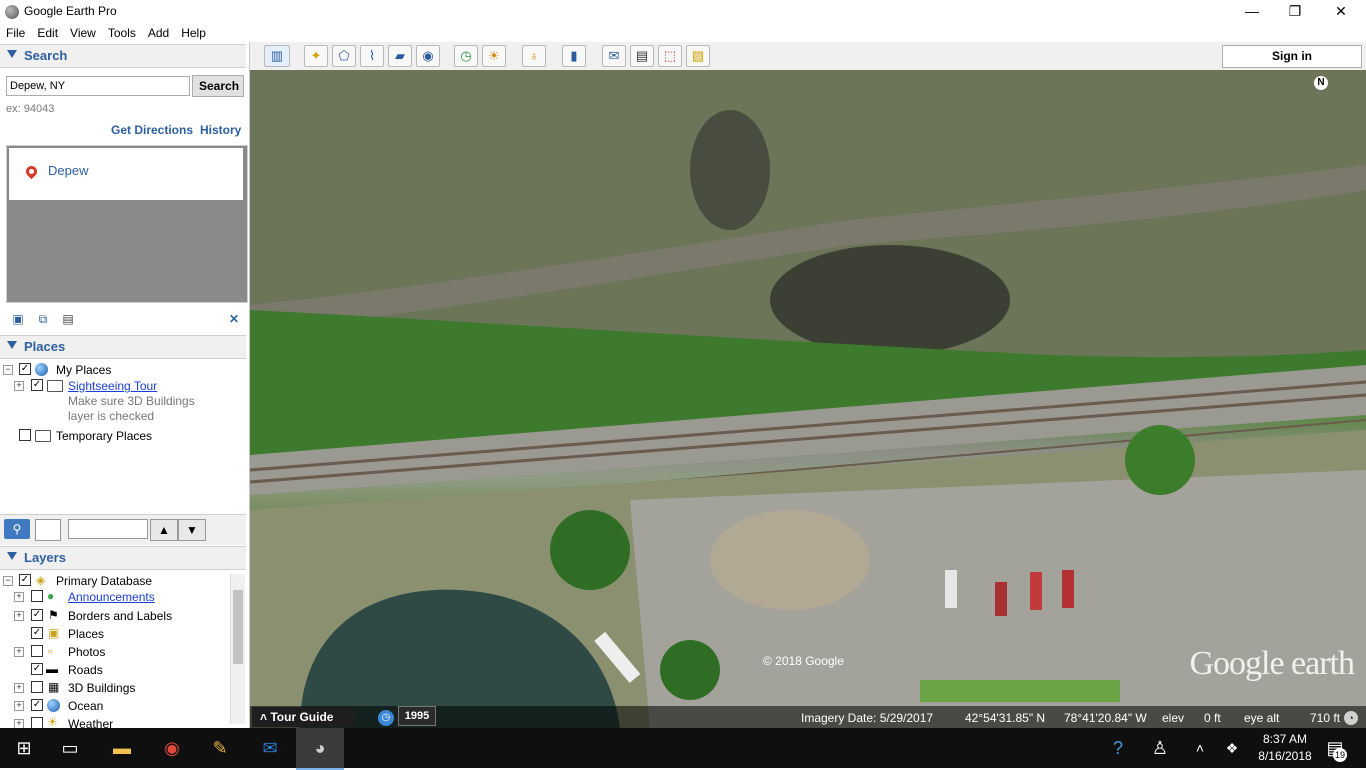 This screenshot has width=1366, height=770. What do you see at coordinates (614, 56) in the screenshot?
I see `email-icon: ✉` at bounding box center [614, 56].